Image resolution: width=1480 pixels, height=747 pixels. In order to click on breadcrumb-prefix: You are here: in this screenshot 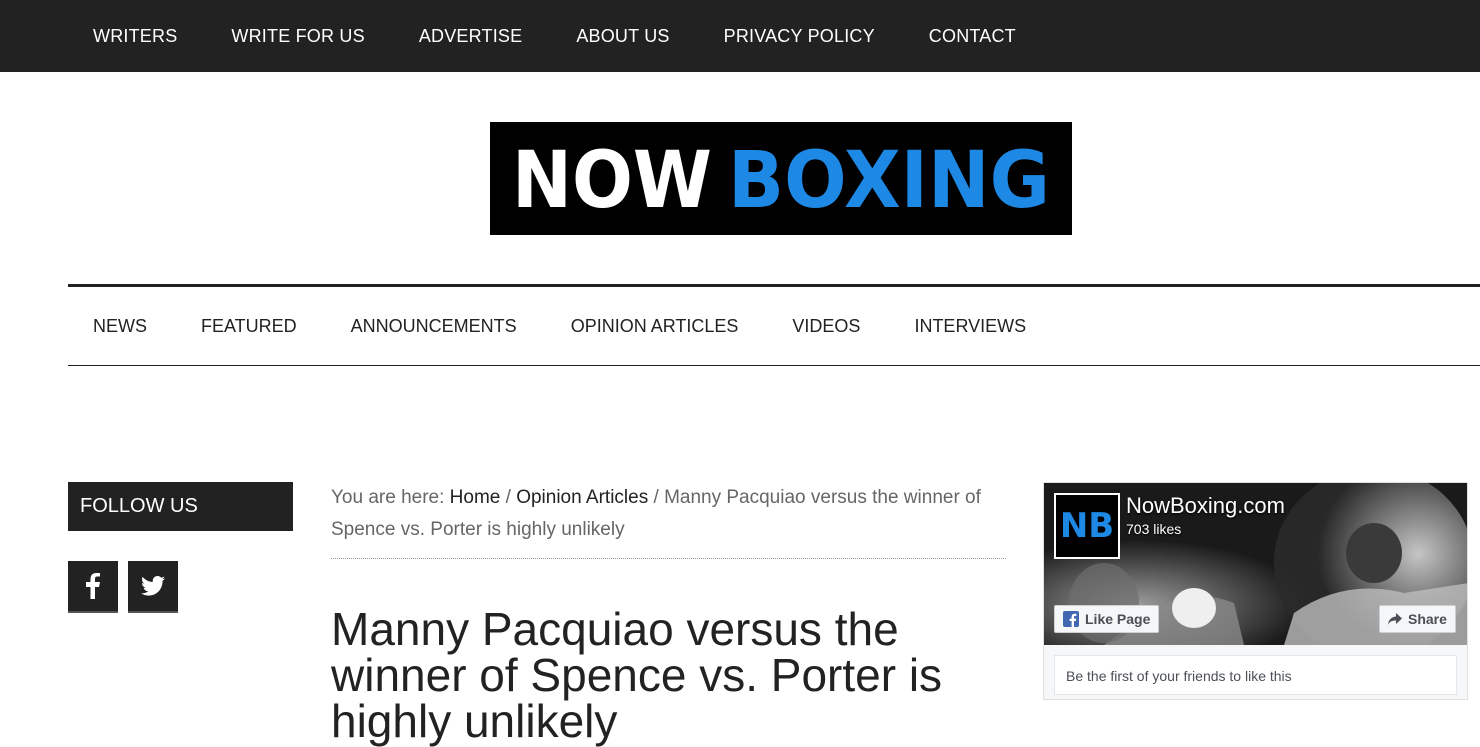, I will do `click(390, 497)`.